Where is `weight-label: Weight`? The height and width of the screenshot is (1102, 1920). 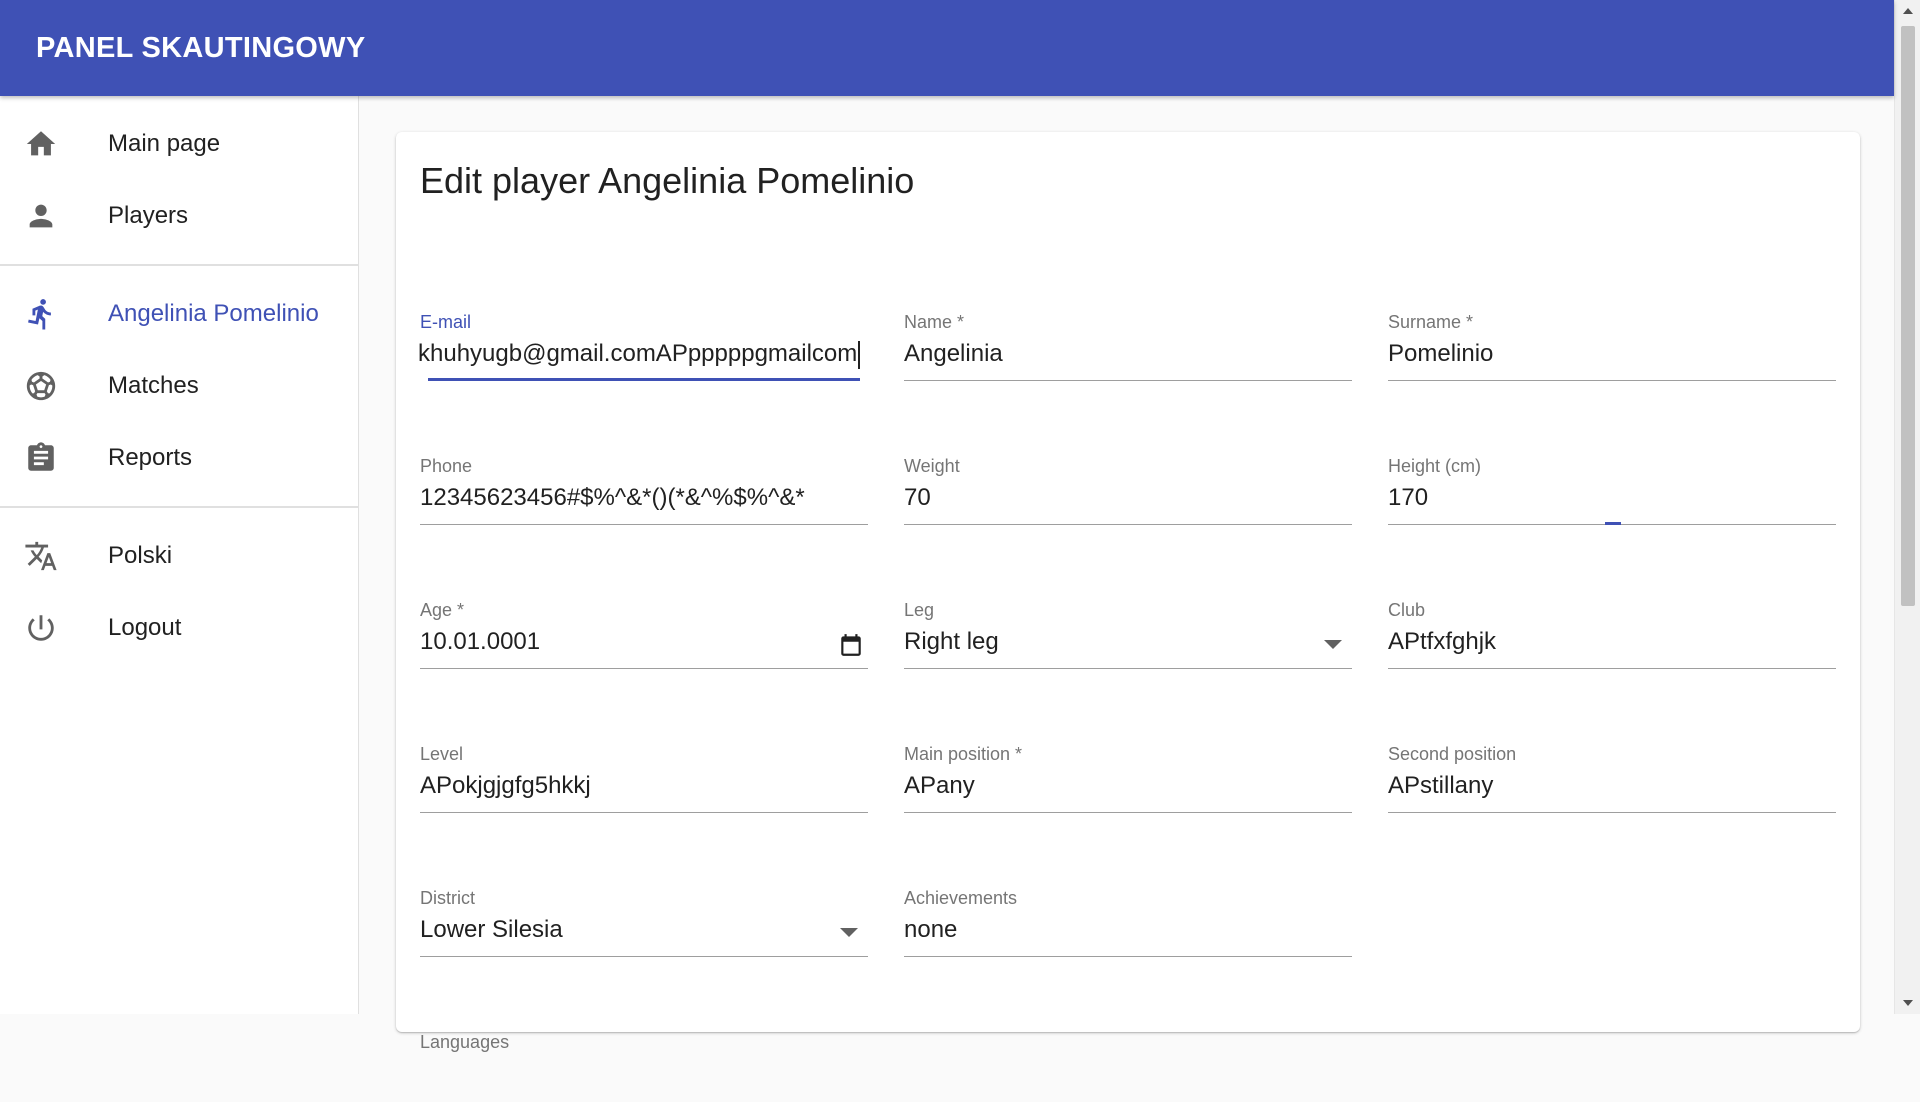 weight-label: Weight is located at coordinates (932, 466).